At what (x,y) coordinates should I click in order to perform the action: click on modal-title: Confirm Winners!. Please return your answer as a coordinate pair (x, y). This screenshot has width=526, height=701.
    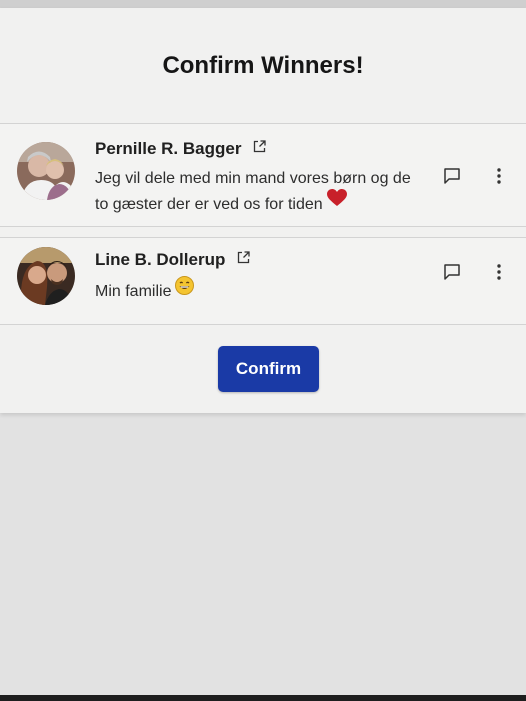
    Looking at the image, I should click on (263, 65).